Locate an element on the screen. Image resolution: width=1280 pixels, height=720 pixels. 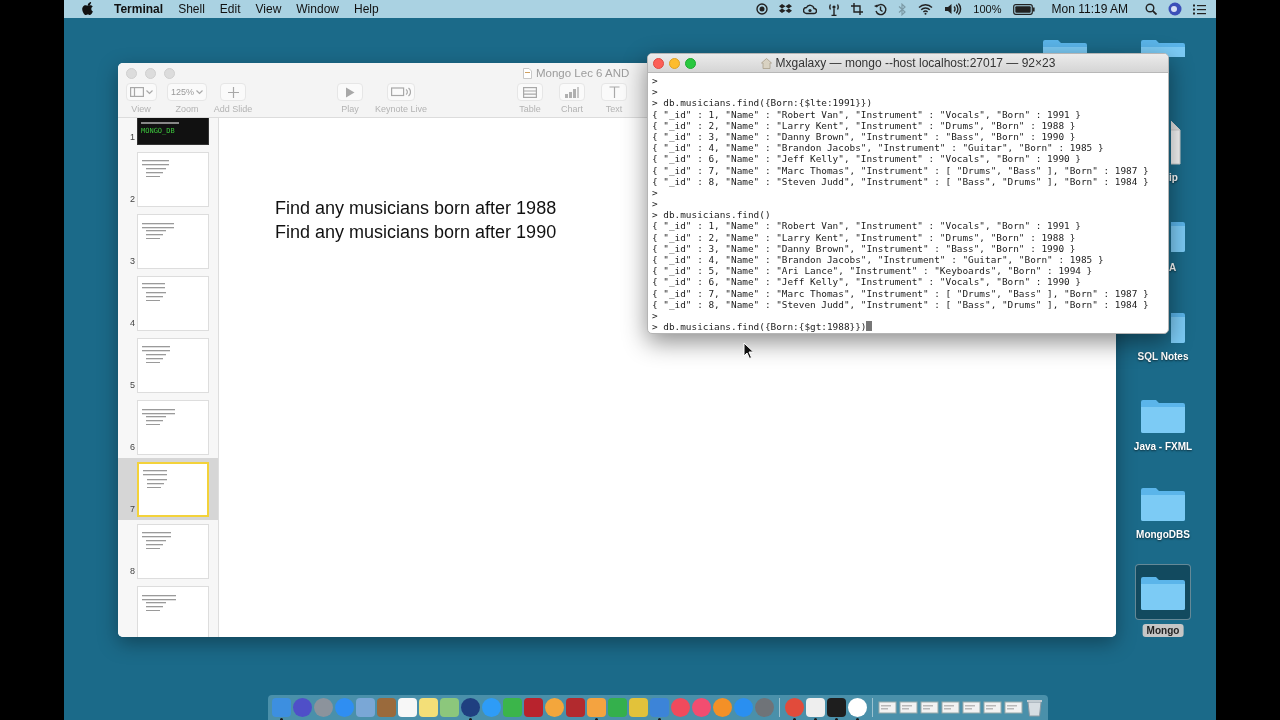
menu-item: Shell is located at coordinates (191, 9).